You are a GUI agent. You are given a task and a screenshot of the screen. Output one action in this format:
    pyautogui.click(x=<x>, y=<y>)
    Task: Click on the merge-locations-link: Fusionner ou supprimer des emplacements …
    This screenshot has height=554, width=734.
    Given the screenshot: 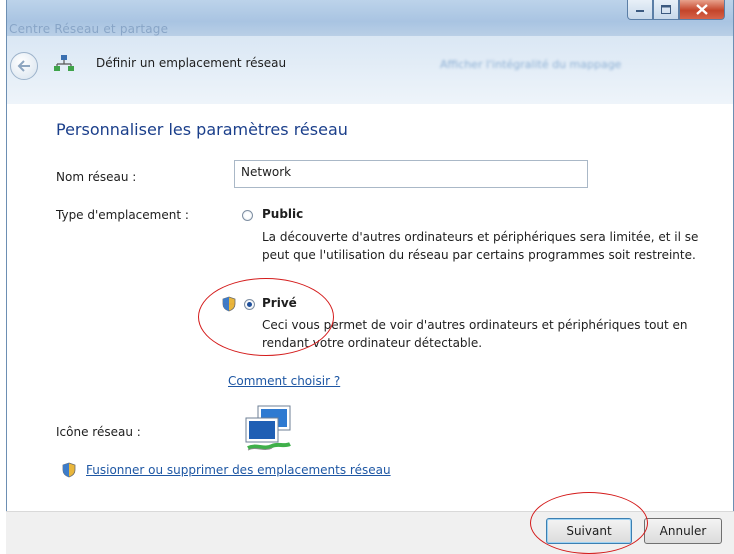 What is the action you would take?
    pyautogui.click(x=238, y=470)
    